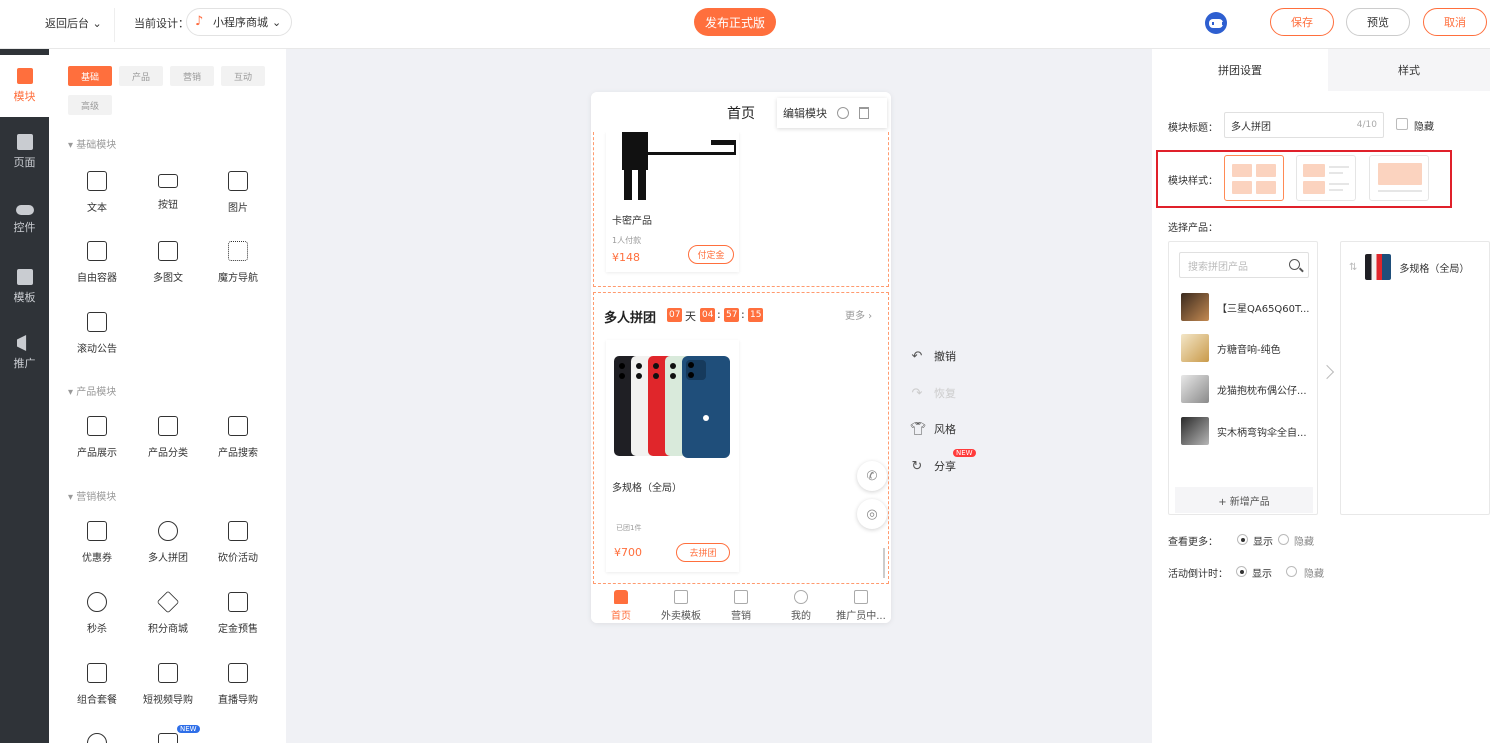 This screenshot has width=1490, height=743. What do you see at coordinates (24, 86) in the screenshot?
I see `nav-item-modules: 模块` at bounding box center [24, 86].